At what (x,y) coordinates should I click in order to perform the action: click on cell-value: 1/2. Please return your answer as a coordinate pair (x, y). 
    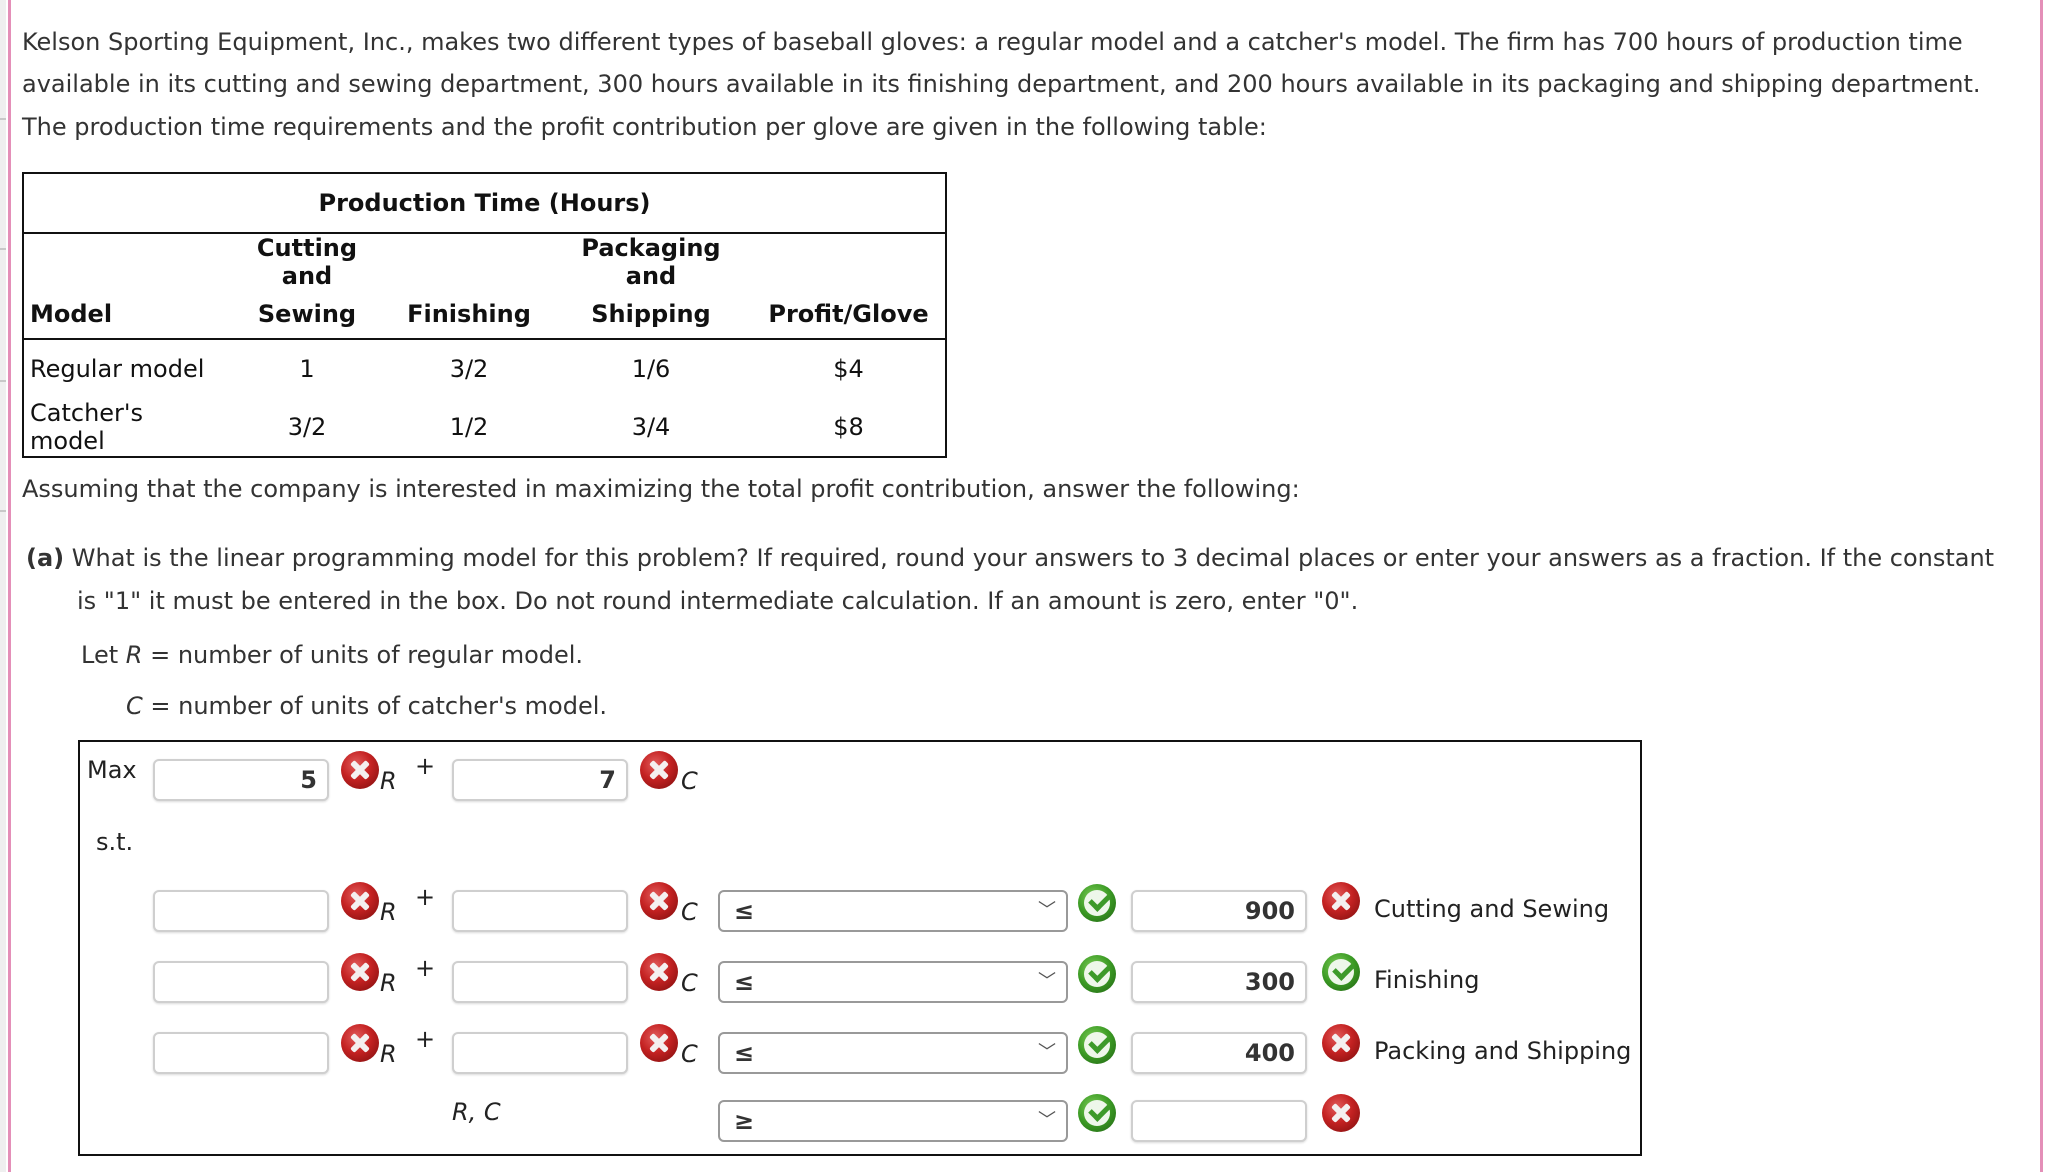
    Looking at the image, I should click on (469, 427).